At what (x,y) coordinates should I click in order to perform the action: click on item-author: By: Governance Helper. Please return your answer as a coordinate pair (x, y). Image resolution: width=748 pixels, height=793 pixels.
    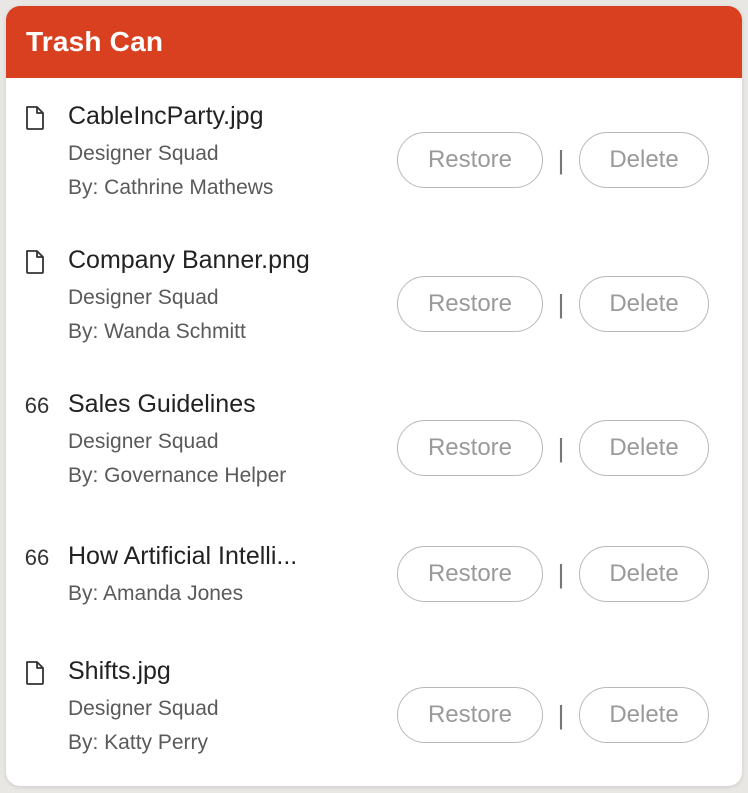
    Looking at the image, I should click on (177, 475).